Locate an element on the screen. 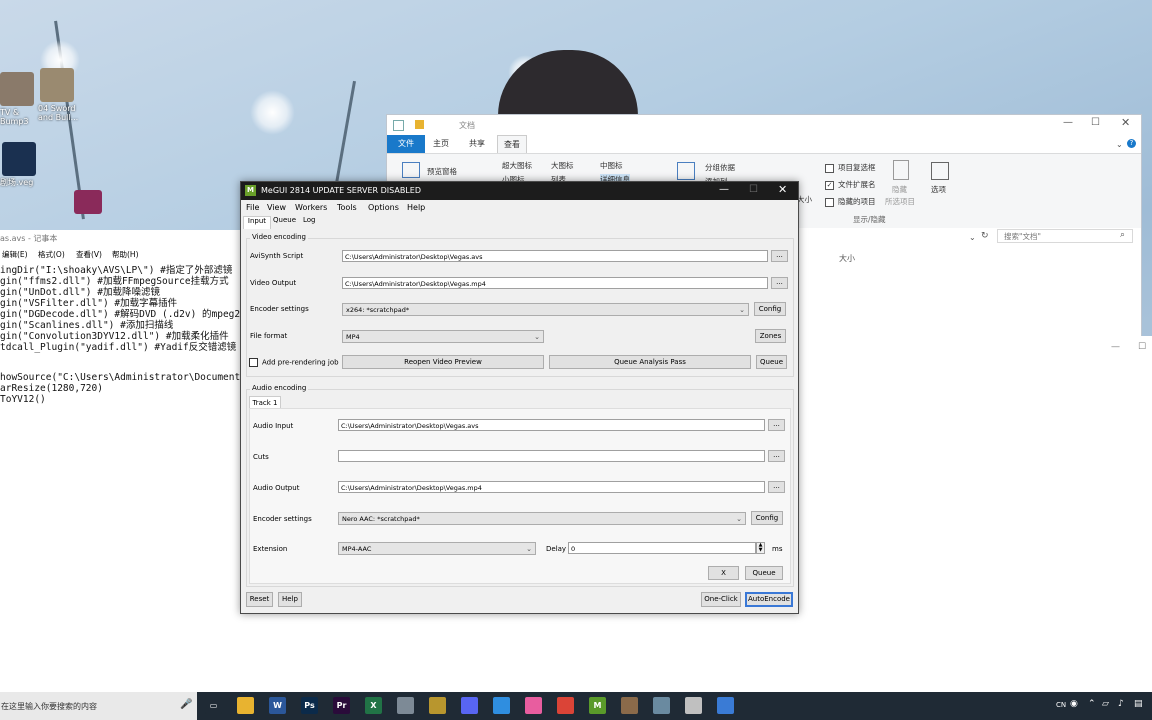 The image size is (1152, 720). tab-view: 查看 is located at coordinates (512, 144).